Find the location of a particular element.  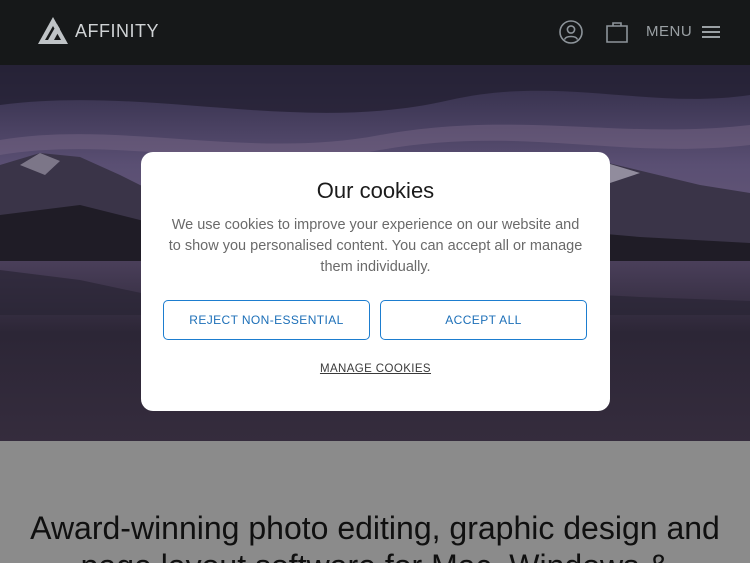

hamburger-icon is located at coordinates (711, 31).